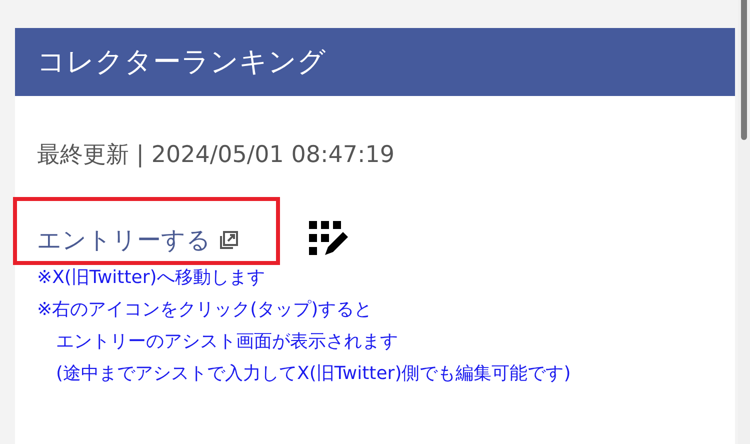  Describe the element at coordinates (313, 374) in the screenshot. I see `note-text: (途中までアシストで入力してX(旧Twitter)側でも編集可能です)` at that location.